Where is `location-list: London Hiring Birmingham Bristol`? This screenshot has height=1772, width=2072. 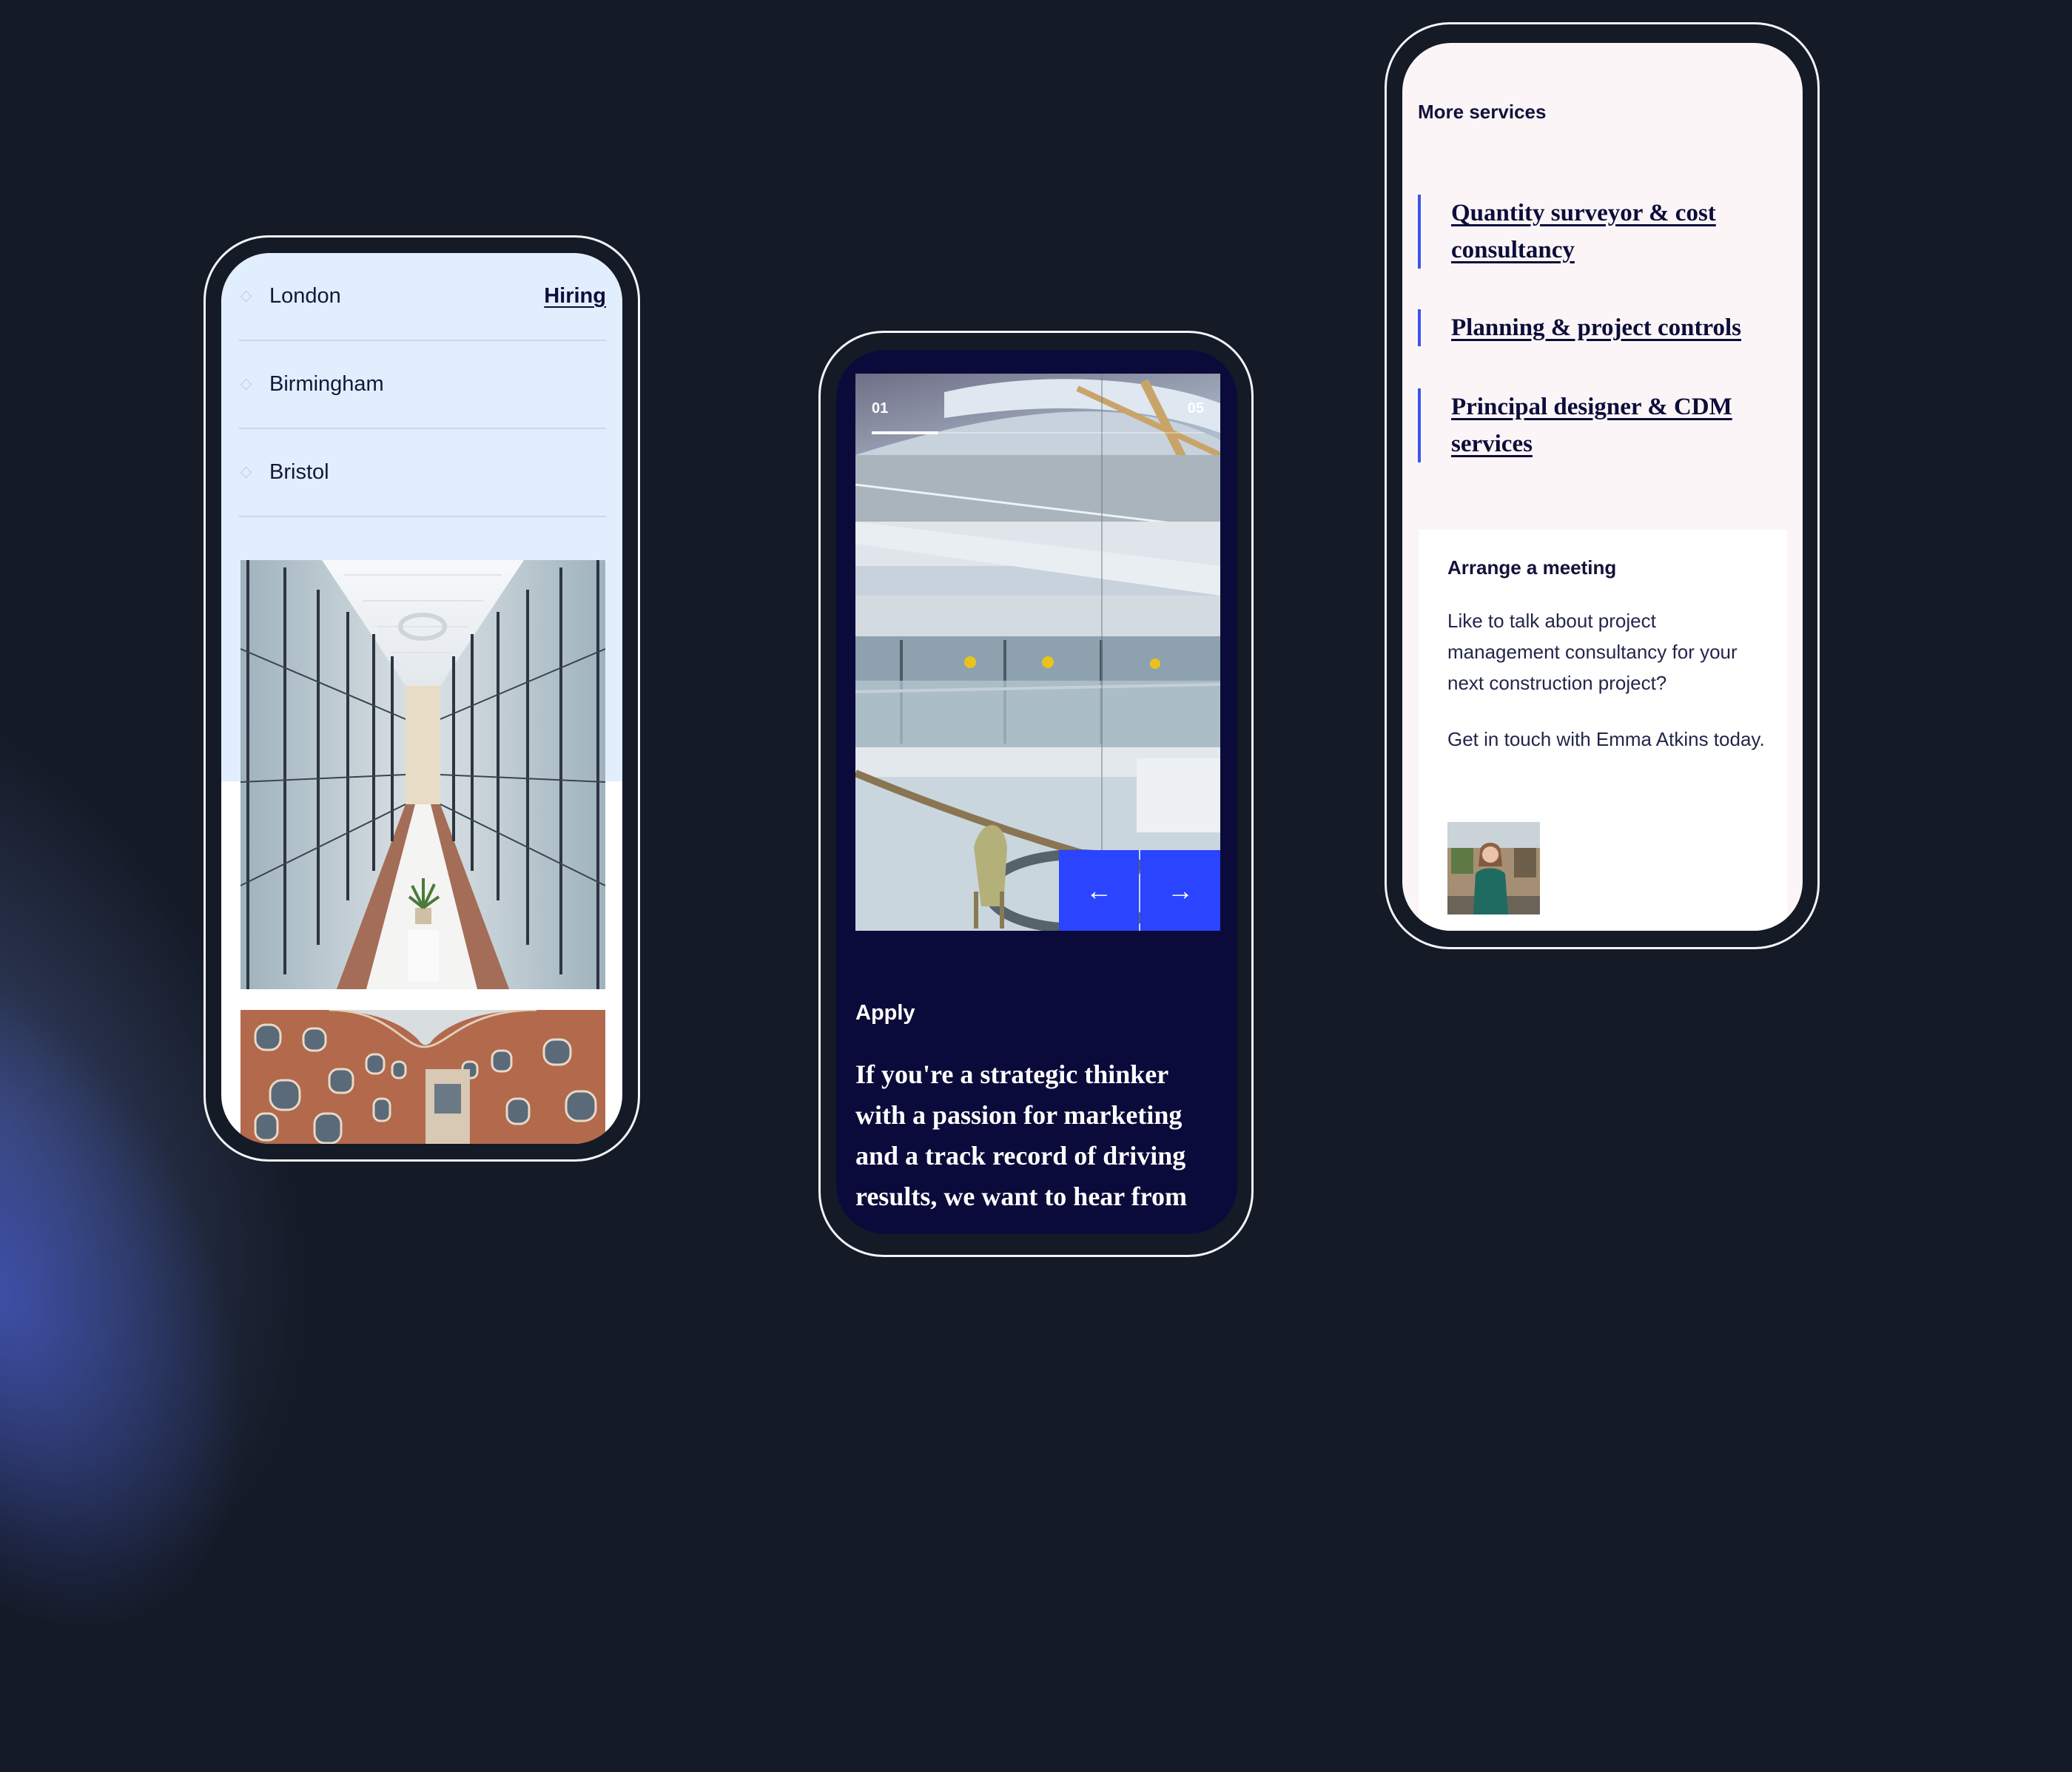 location-list: London Hiring Birmingham Bristol is located at coordinates (422, 385).